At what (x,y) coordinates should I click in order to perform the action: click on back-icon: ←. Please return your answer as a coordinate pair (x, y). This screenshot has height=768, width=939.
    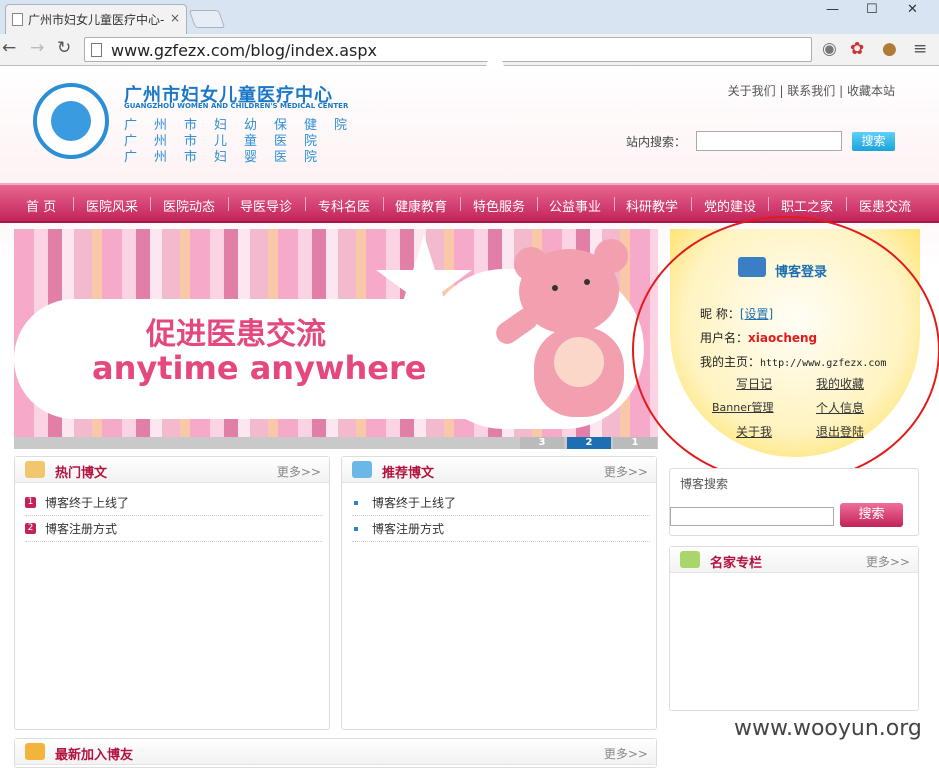
    Looking at the image, I should click on (9, 48).